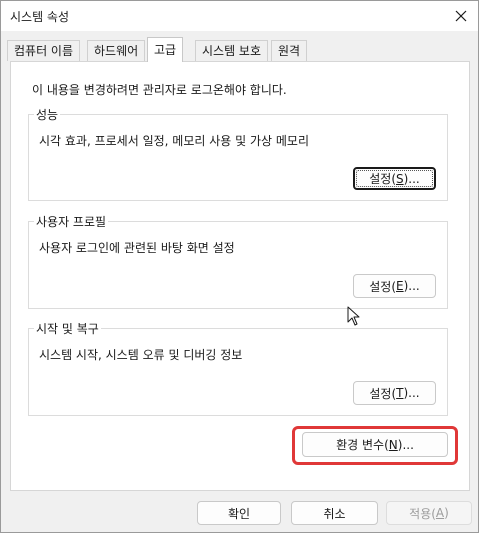 This screenshot has height=533, width=479. I want to click on title-bar: 시스템 속성, so click(239, 16).